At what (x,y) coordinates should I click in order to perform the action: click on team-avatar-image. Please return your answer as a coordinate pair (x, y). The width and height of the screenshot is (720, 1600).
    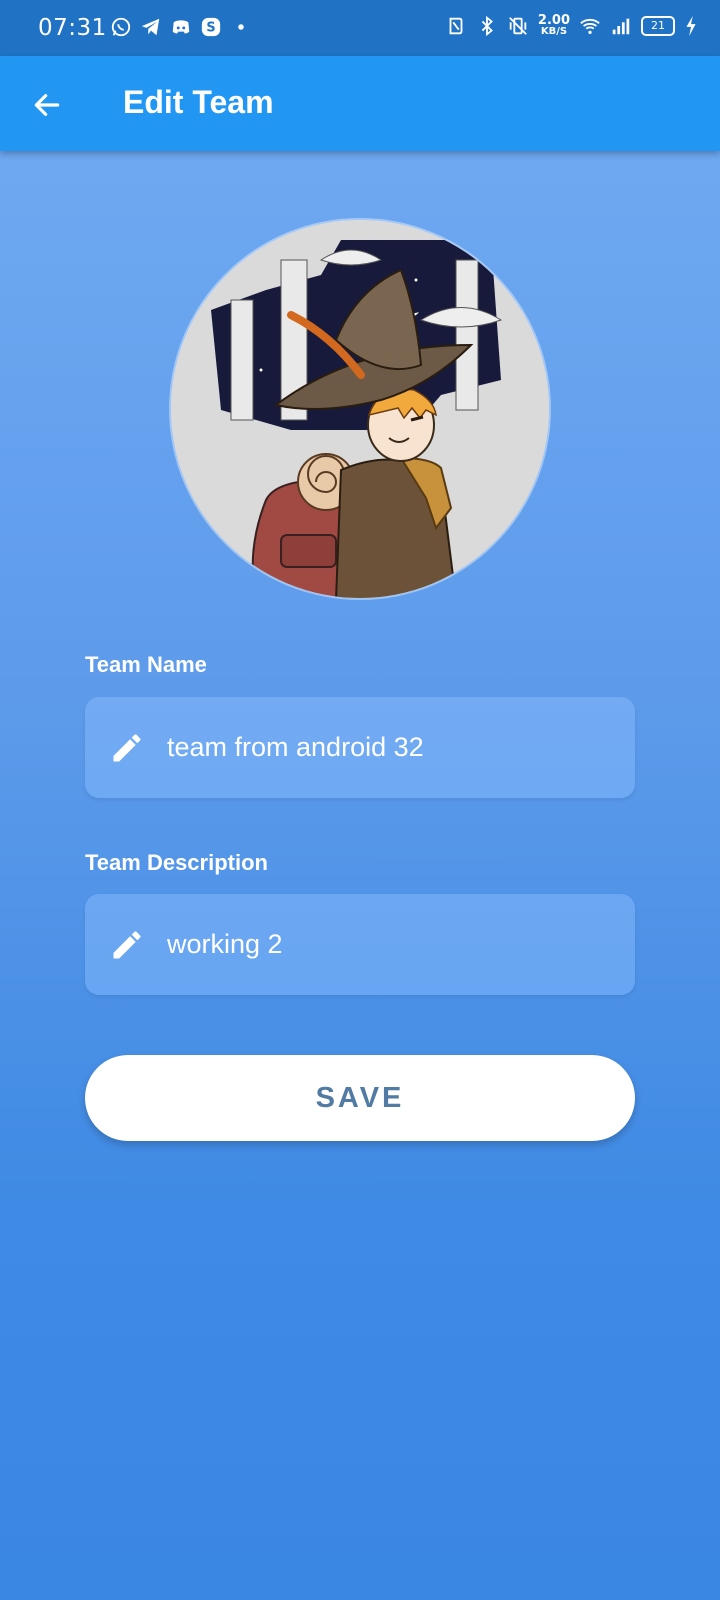
    Looking at the image, I should click on (360, 409).